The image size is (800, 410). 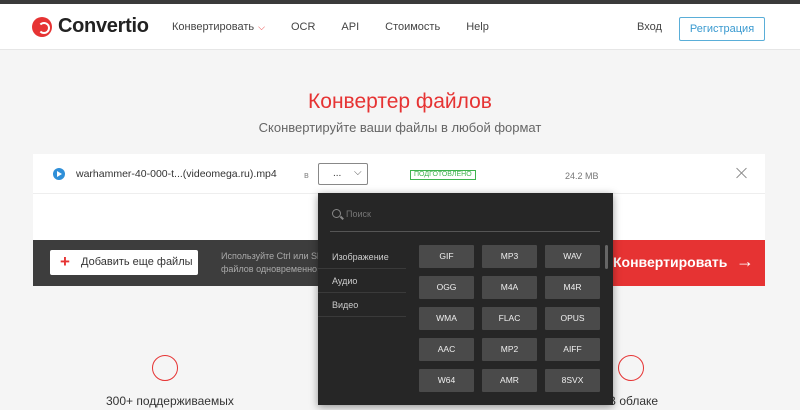 I want to click on page-title: Конвертер файлов, so click(x=400, y=101).